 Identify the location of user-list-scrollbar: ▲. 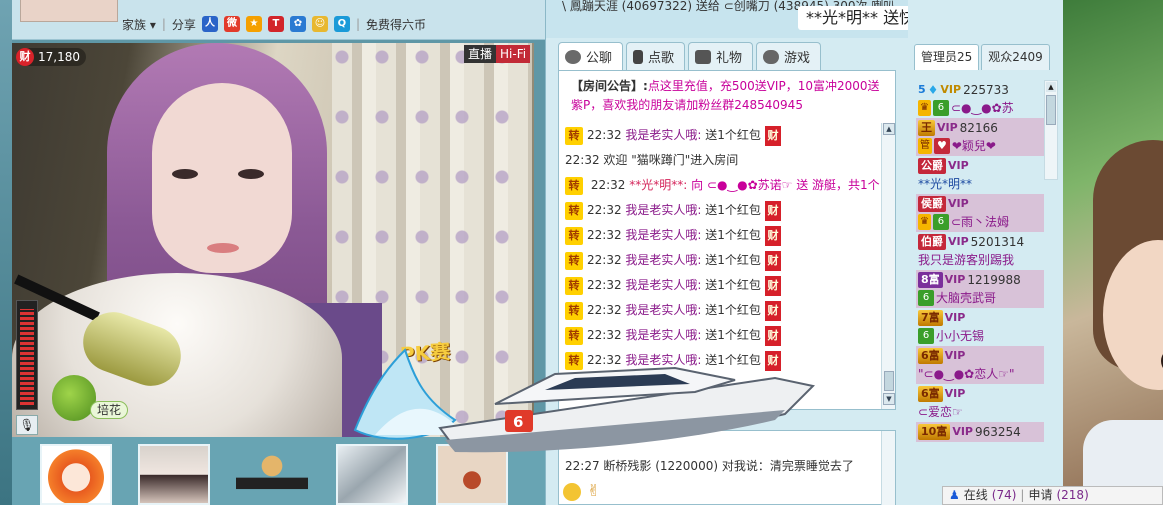
(1051, 130).